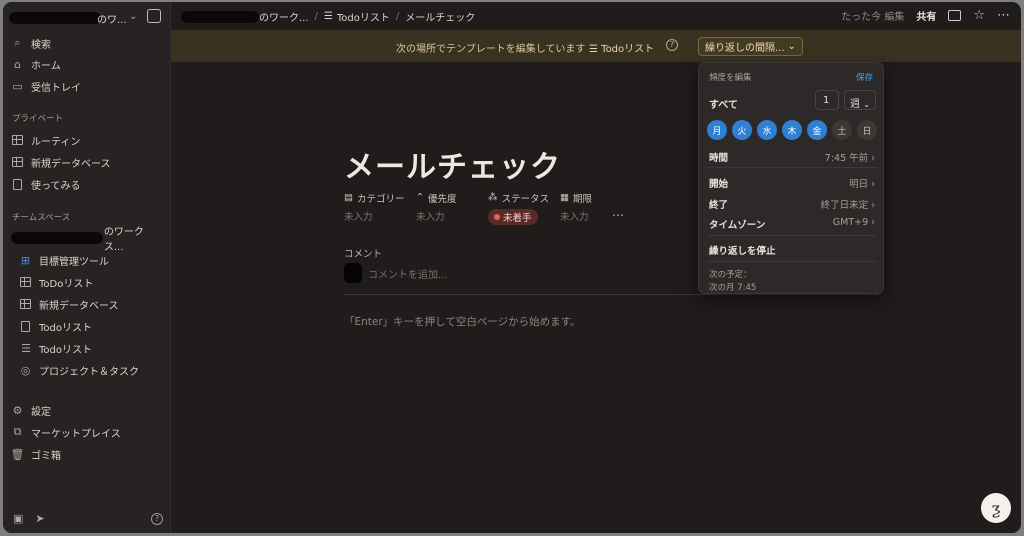 The height and width of the screenshot is (536, 1024). What do you see at coordinates (792, 224) in the screenshot?
I see `timezone-row: タイムゾーン GMT+9 ›` at bounding box center [792, 224].